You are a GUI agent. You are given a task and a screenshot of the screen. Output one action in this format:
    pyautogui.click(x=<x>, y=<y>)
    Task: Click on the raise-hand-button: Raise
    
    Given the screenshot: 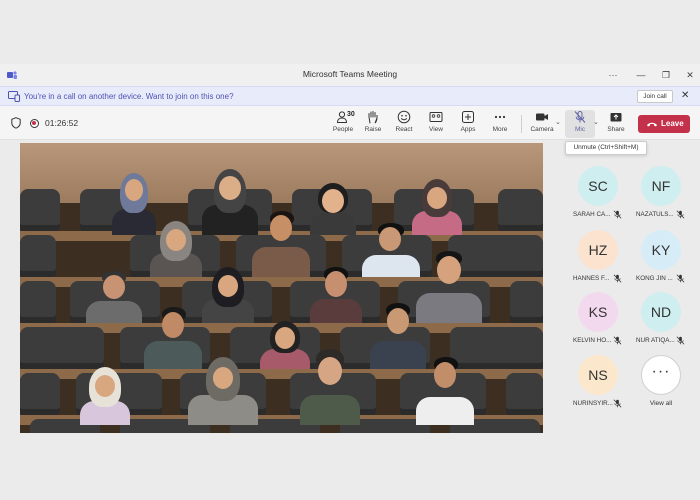 What is the action you would take?
    pyautogui.click(x=373, y=124)
    